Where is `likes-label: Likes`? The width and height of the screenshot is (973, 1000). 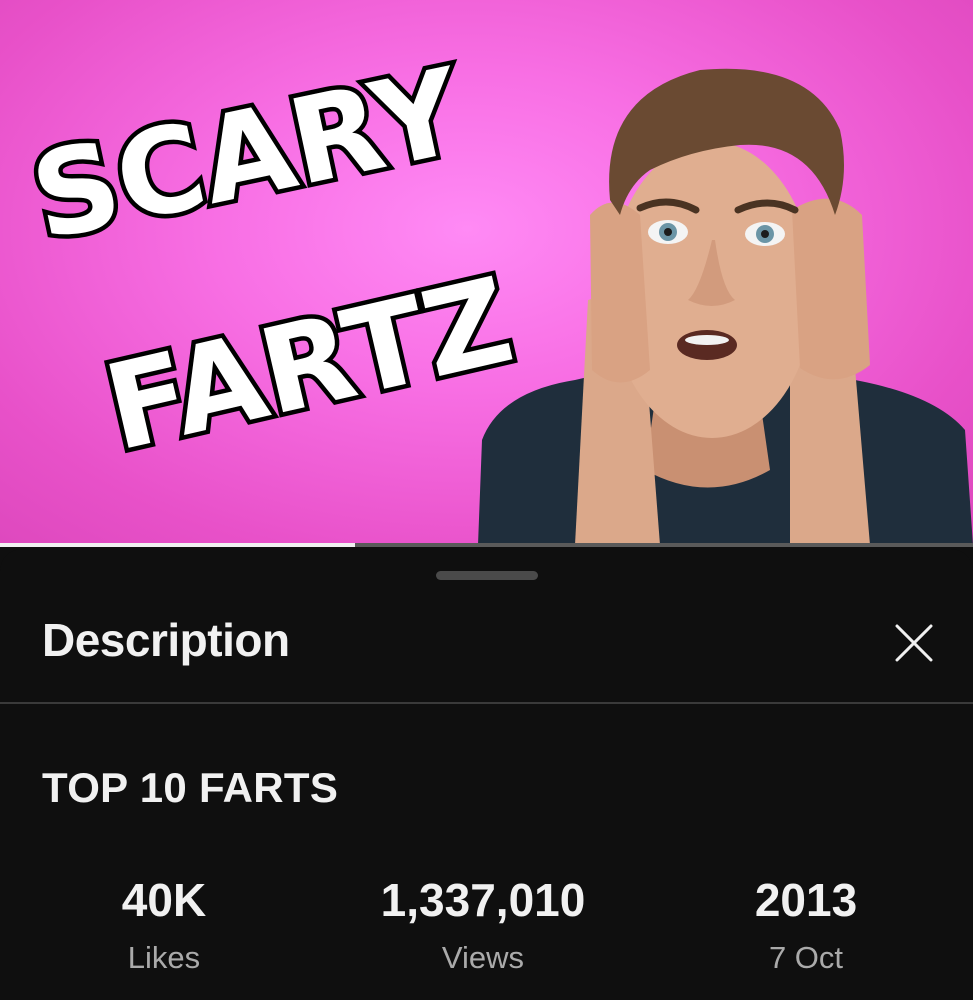
likes-label: Likes is located at coordinates (164, 957).